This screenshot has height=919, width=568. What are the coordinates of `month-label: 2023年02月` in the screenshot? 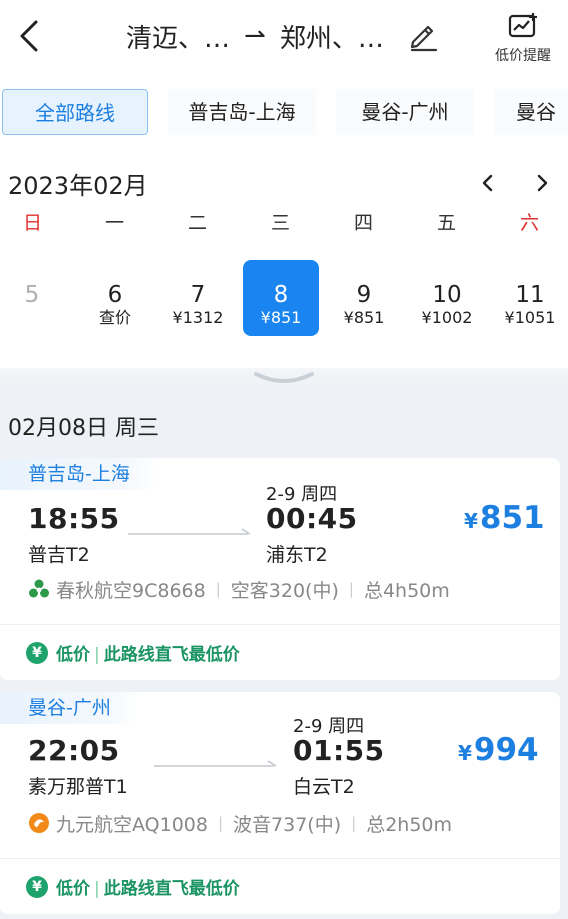 It's located at (78, 186).